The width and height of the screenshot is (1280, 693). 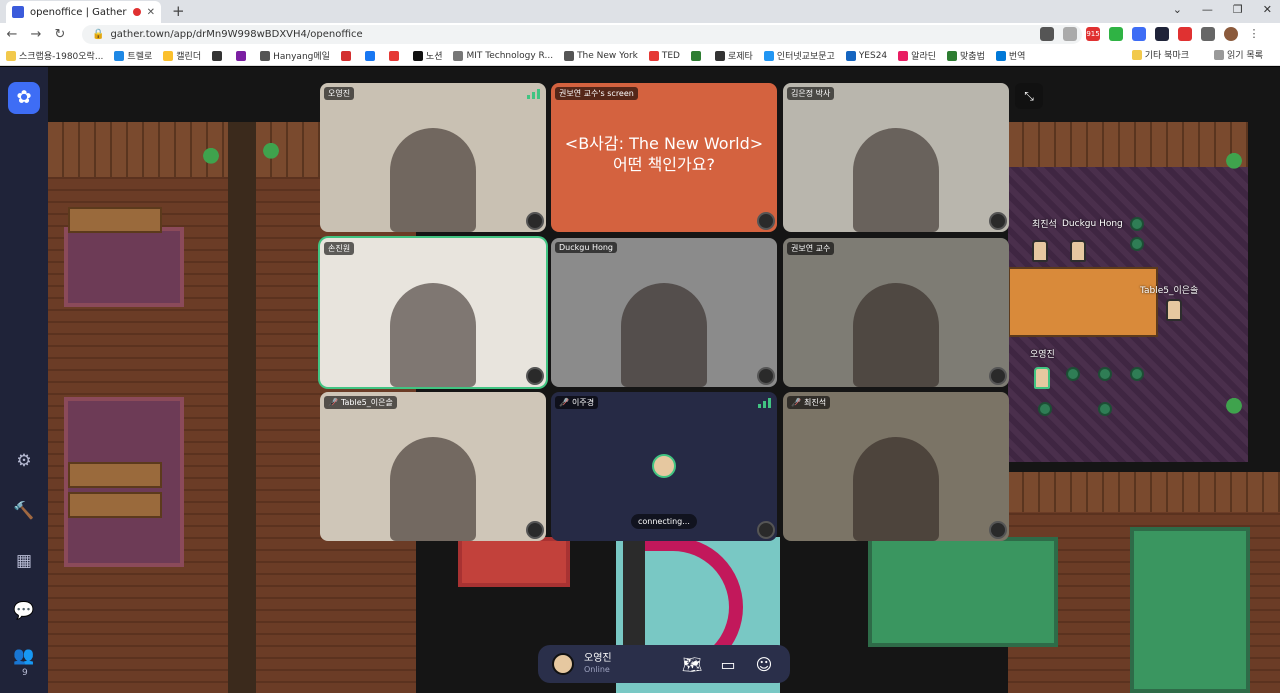 What do you see at coordinates (12, 34) in the screenshot?
I see `back-icon: ←` at bounding box center [12, 34].